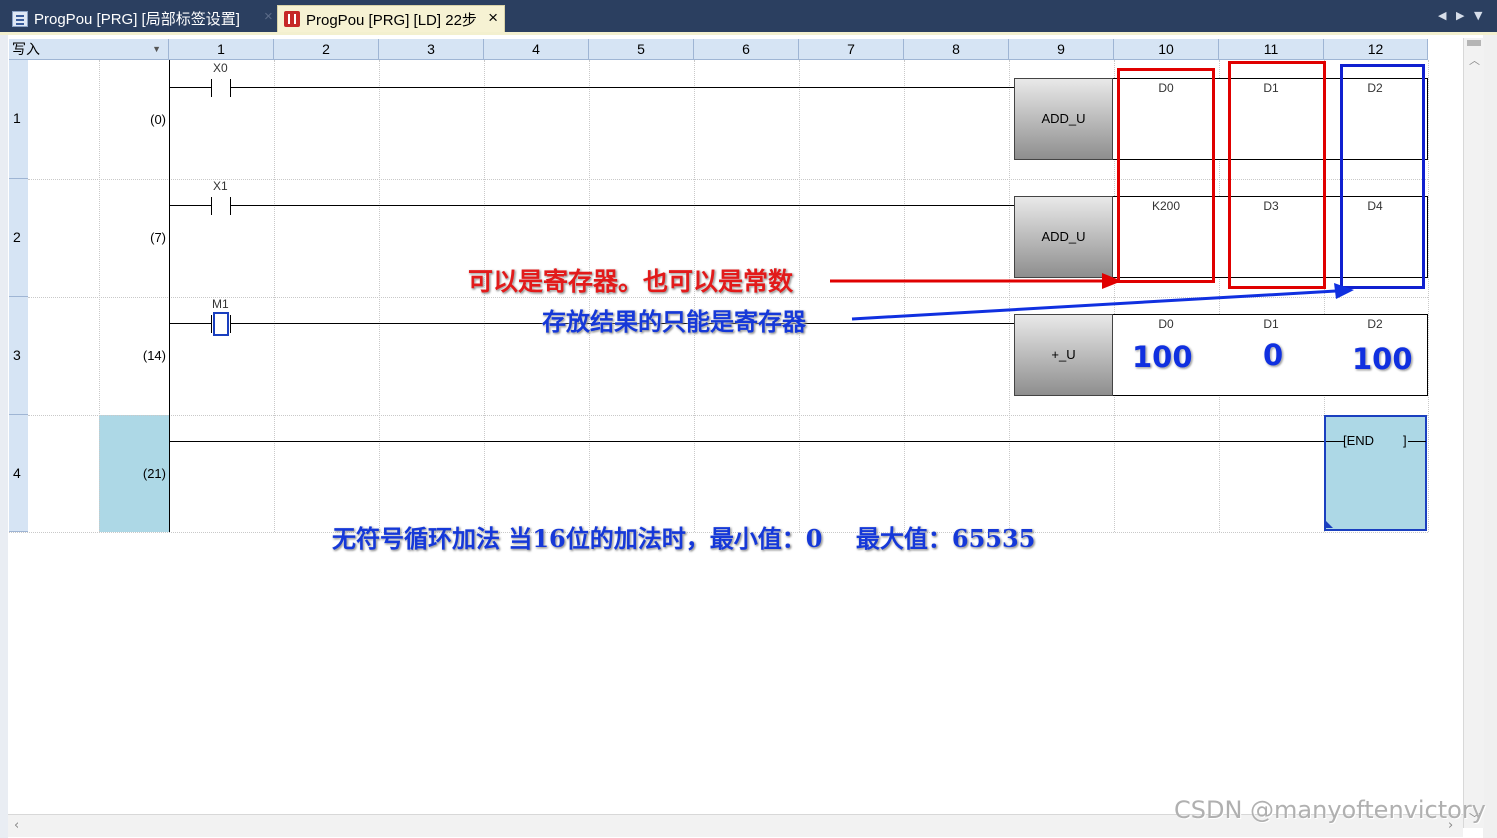 Image resolution: width=1497 pixels, height=838 pixels. What do you see at coordinates (1473, 433) in the screenshot?
I see `vertical-scrollbar: ︿ ﹀` at bounding box center [1473, 433].